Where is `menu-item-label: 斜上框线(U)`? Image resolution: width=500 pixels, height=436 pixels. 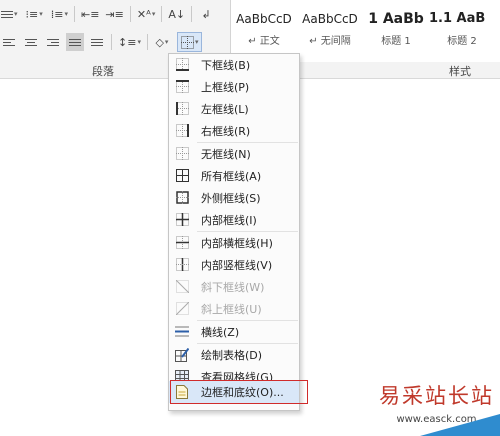 menu-item-label: 斜上框线(U) is located at coordinates (231, 309).